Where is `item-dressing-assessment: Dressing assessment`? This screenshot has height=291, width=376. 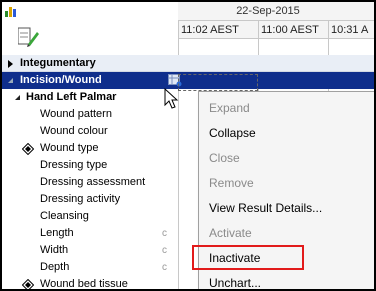
item-dressing-assessment: Dressing assessment is located at coordinates (90, 182).